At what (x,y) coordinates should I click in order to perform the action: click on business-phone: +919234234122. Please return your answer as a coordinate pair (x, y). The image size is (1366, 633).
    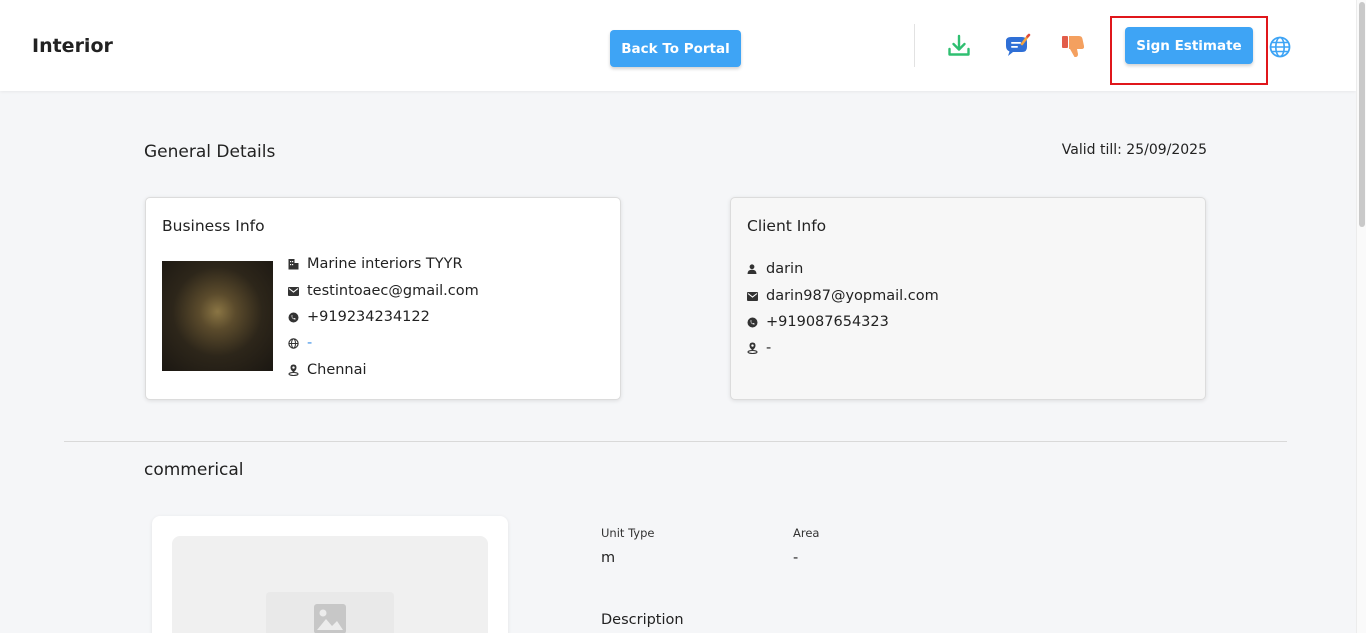
    Looking at the image, I should click on (368, 317).